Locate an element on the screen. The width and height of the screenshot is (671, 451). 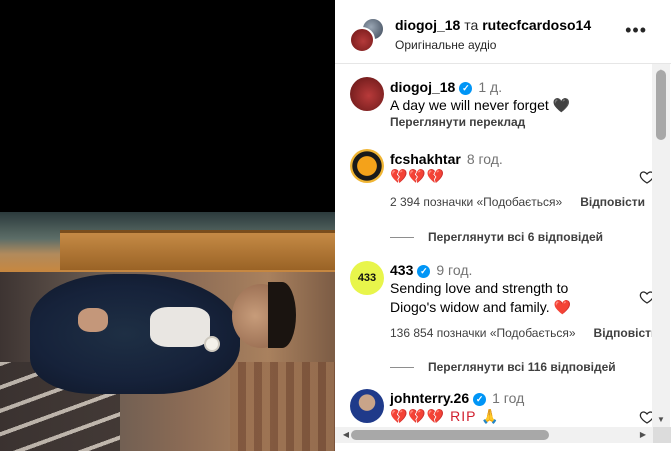
post-authors: diogoj_18 та rutecfcardoso14 is located at coordinates (493, 25).